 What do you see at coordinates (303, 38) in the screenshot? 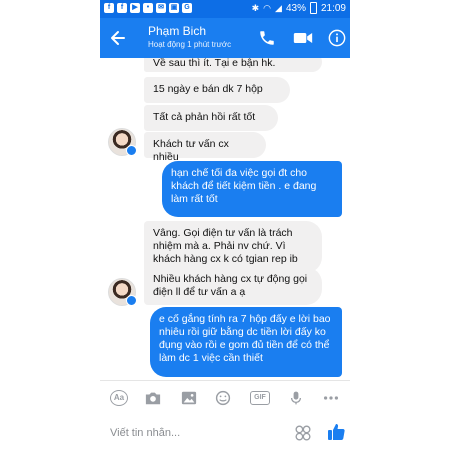
I see `video-call-icon` at bounding box center [303, 38].